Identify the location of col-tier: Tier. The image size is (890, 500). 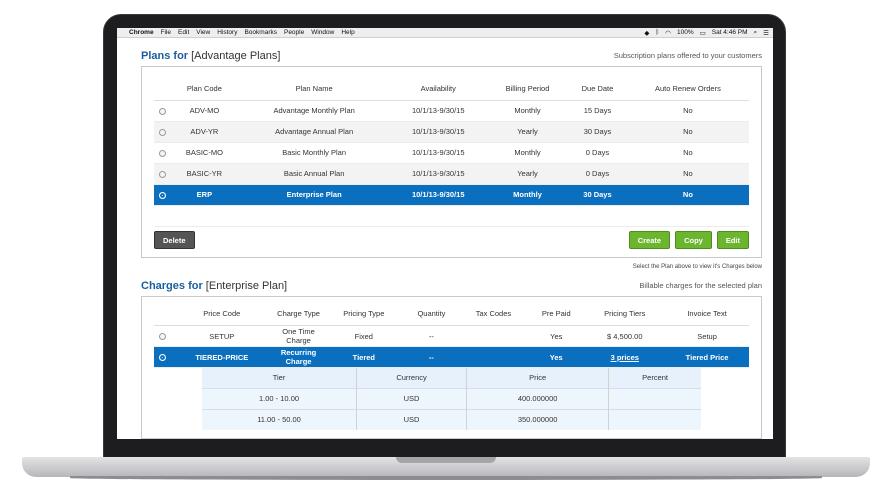
(280, 378).